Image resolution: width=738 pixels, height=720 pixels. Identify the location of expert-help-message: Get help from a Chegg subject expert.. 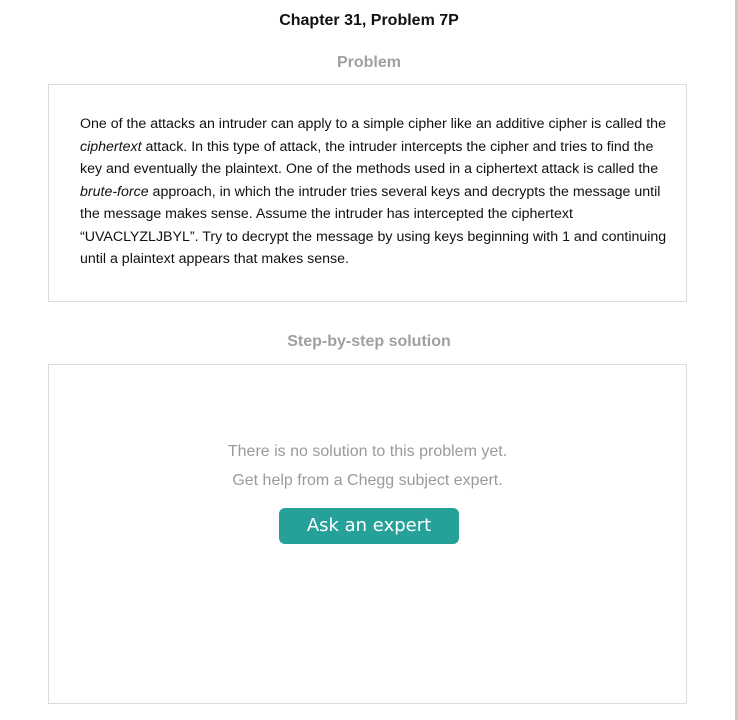
(367, 480).